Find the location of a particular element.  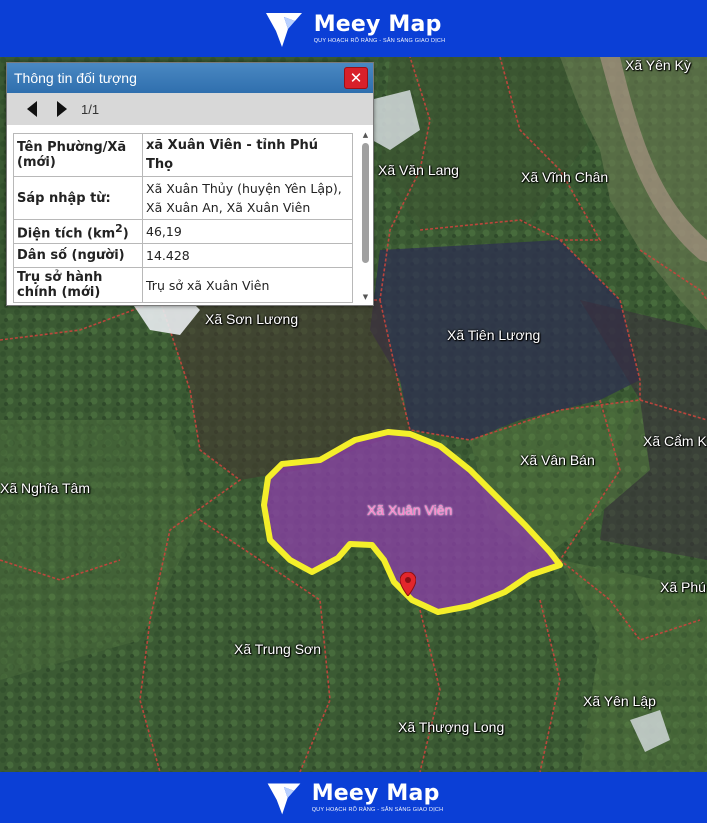

place-label: Xã Phú is located at coordinates (683, 587).